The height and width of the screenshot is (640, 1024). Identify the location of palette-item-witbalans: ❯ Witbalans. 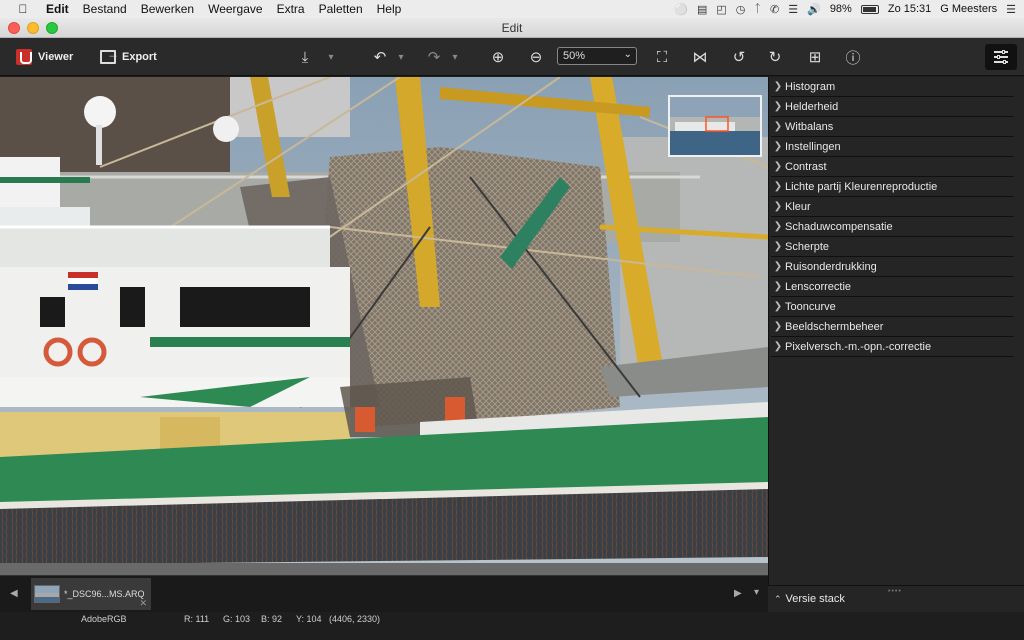
(892, 127).